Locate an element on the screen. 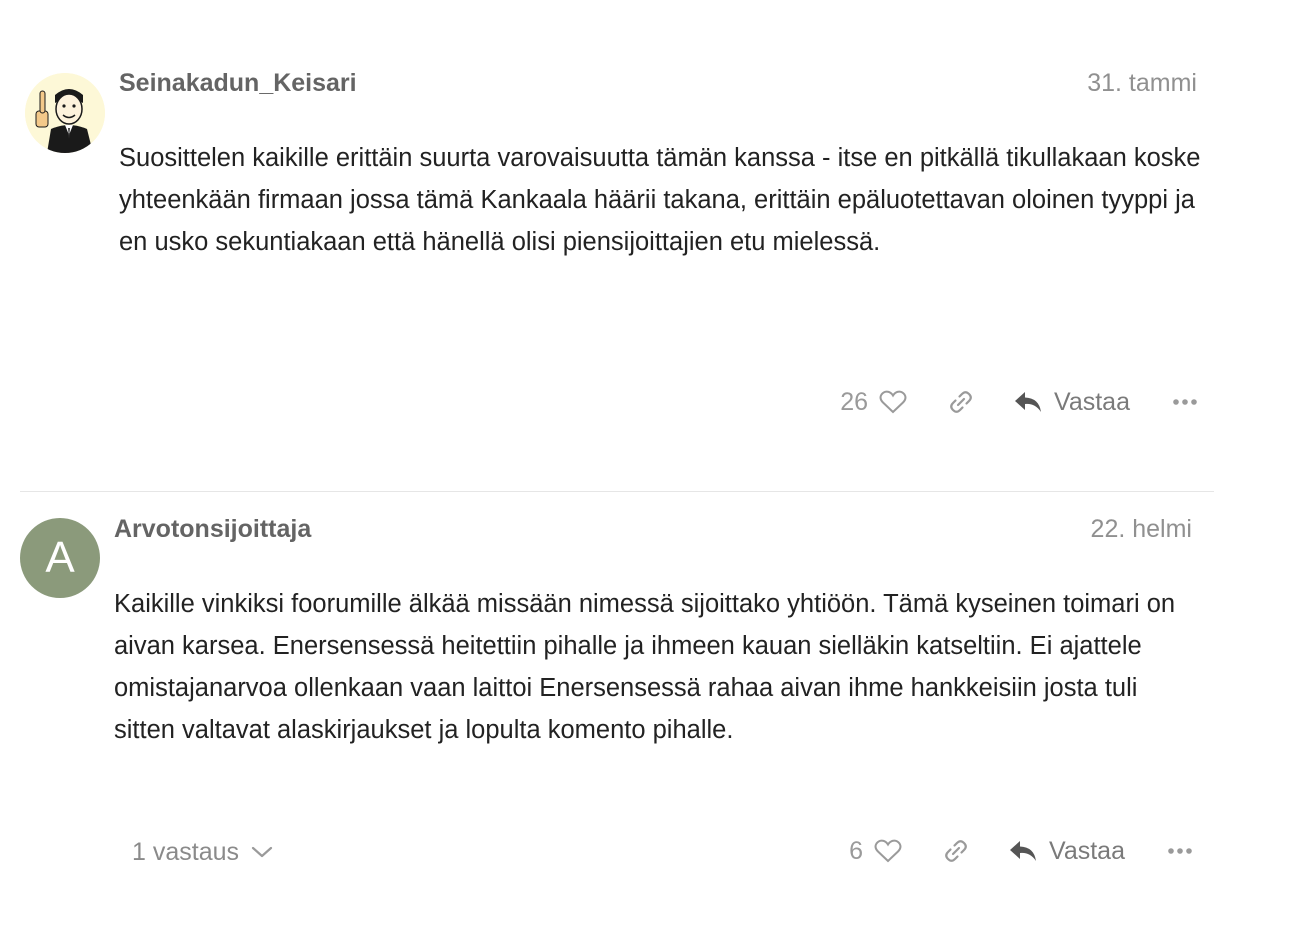 The height and width of the screenshot is (932, 1296). avatar: A is located at coordinates (60, 558).